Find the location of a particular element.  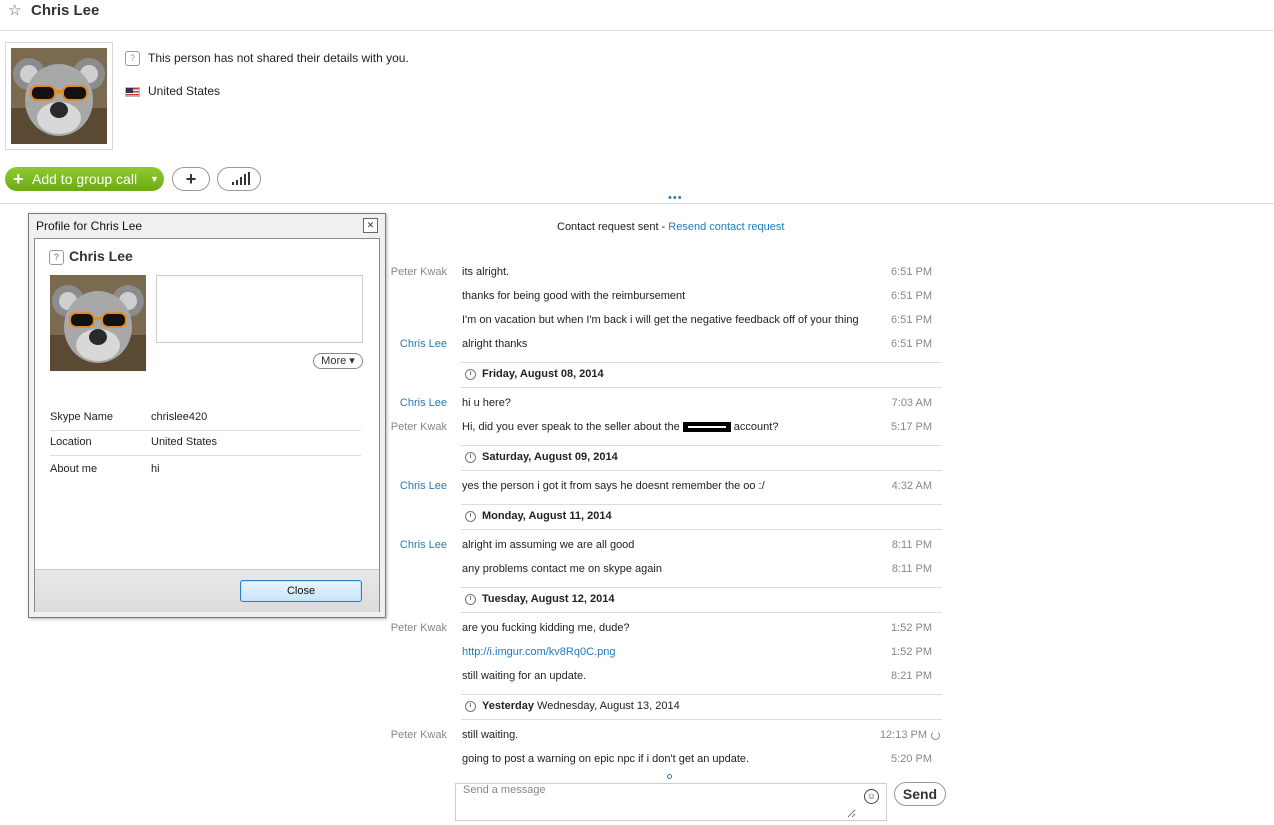

field-about-me: About me hi is located at coordinates (105, 469).